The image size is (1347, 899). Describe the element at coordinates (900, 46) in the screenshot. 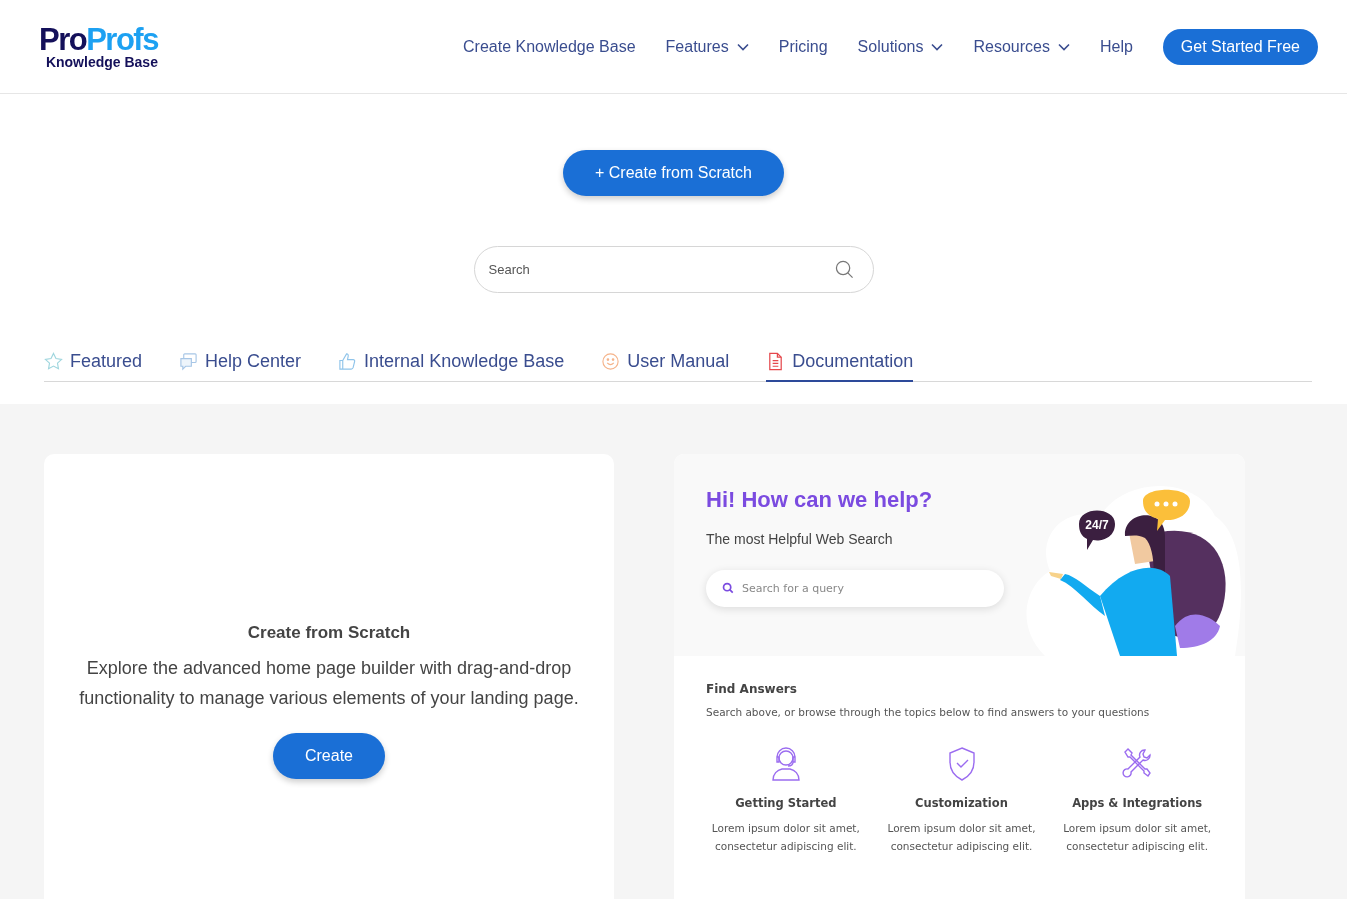

I see `nav-link: Solutions` at that location.